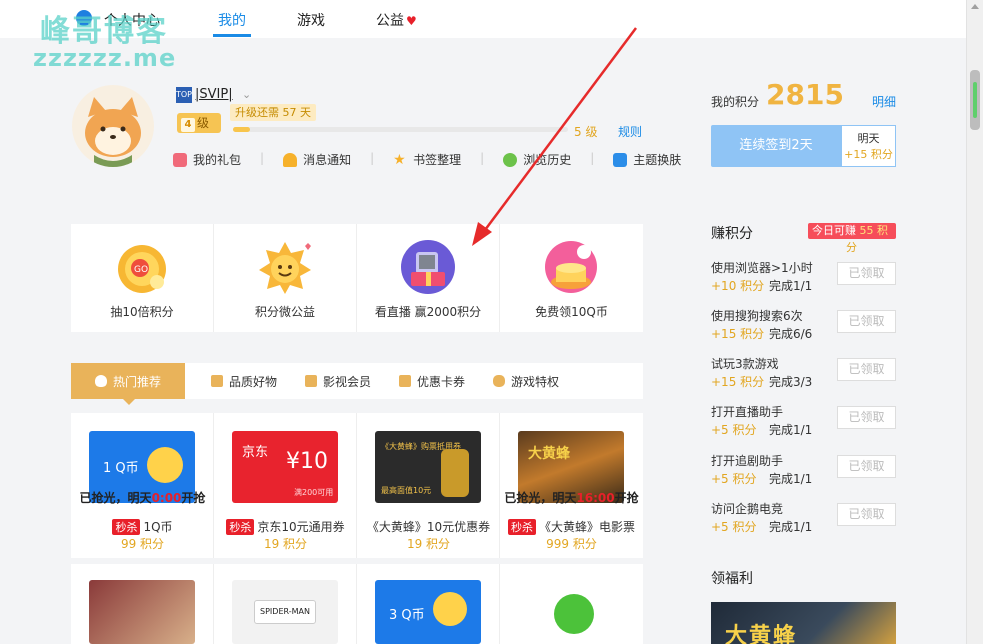 The width and height of the screenshot is (983, 644). I want to click on sold-out-suffix: 开抢, so click(626, 498).